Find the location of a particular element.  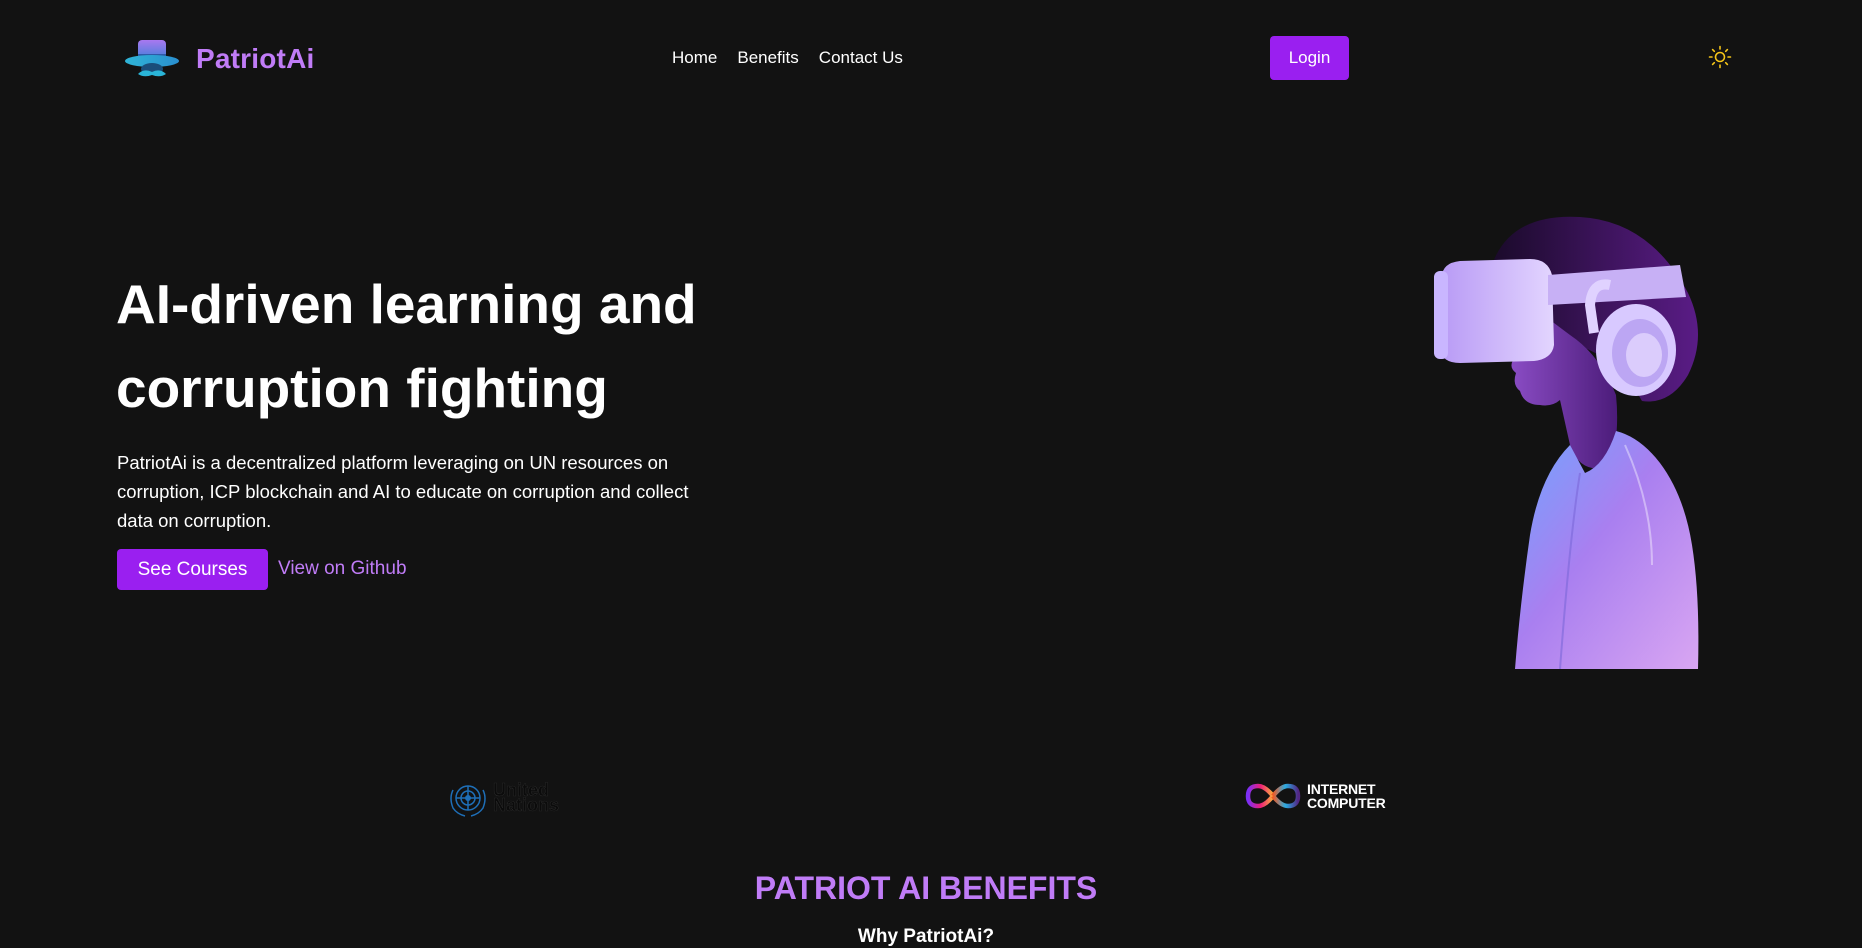

un-emblem-icon is located at coordinates (468, 801).